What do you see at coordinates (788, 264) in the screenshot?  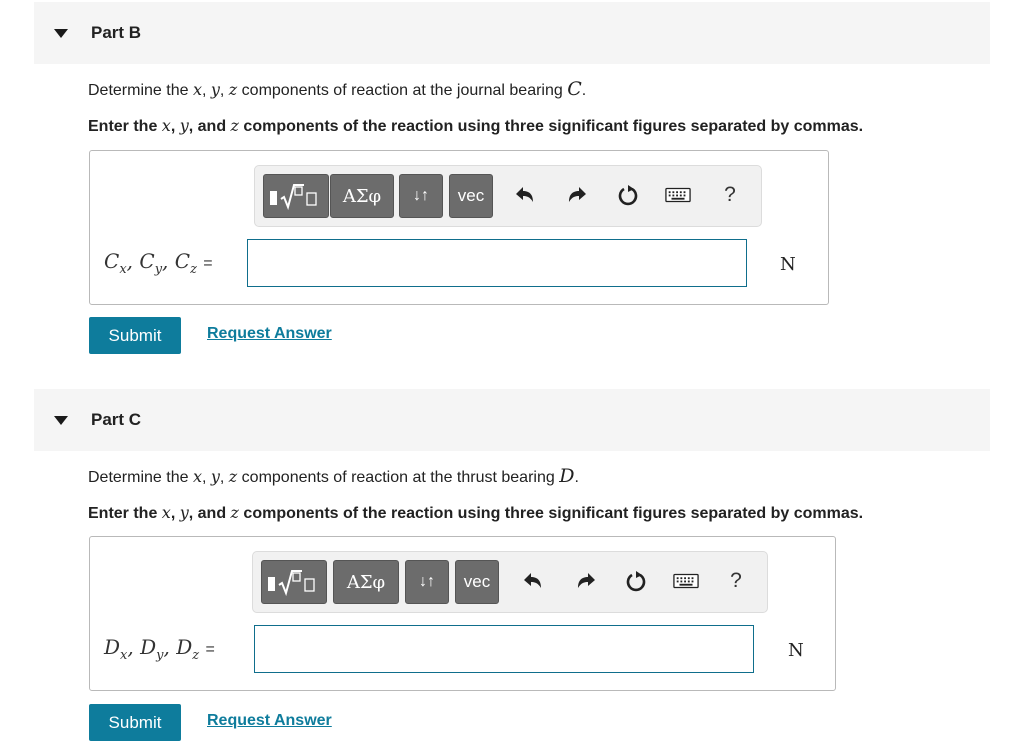 I see `part-b-unit: N` at bounding box center [788, 264].